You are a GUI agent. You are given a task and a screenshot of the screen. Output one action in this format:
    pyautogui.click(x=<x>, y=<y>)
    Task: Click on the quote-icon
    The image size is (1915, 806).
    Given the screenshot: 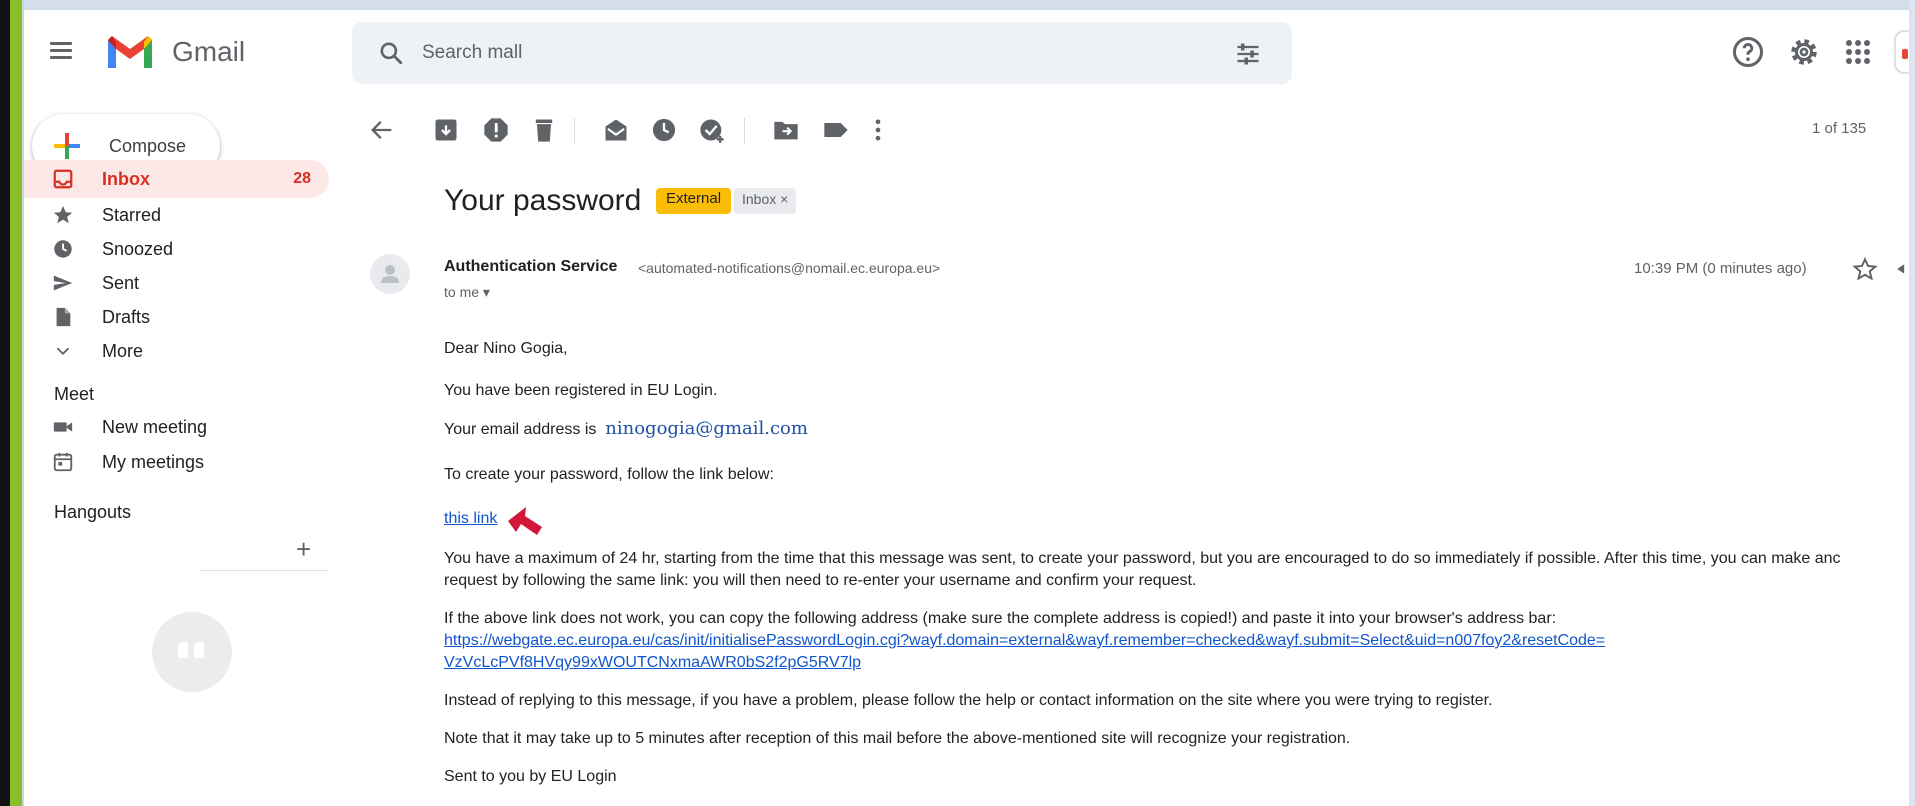 What is the action you would take?
    pyautogui.click(x=191, y=650)
    